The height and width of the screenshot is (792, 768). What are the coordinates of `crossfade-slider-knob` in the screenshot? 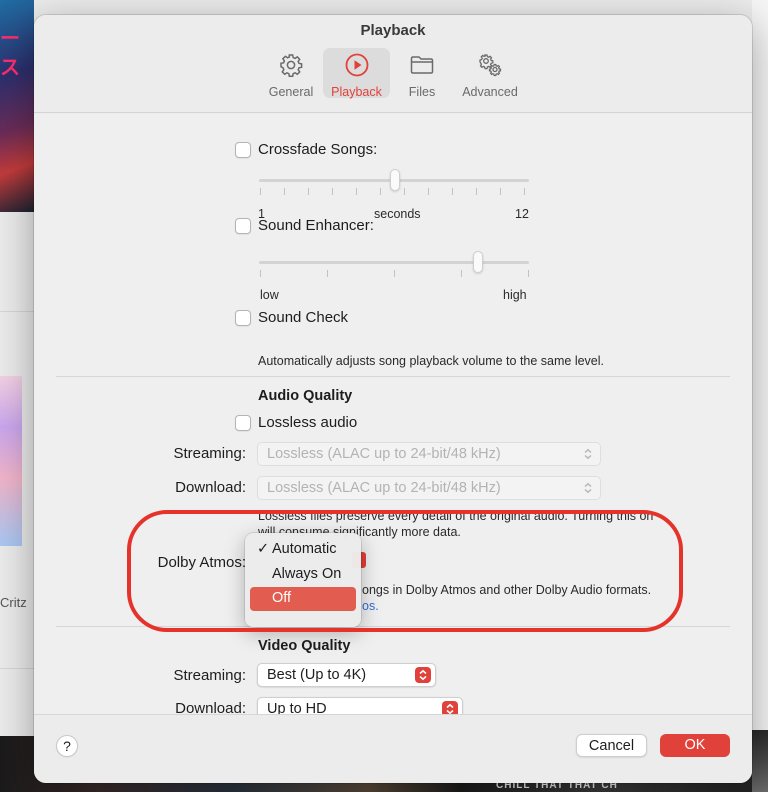 It's located at (395, 180).